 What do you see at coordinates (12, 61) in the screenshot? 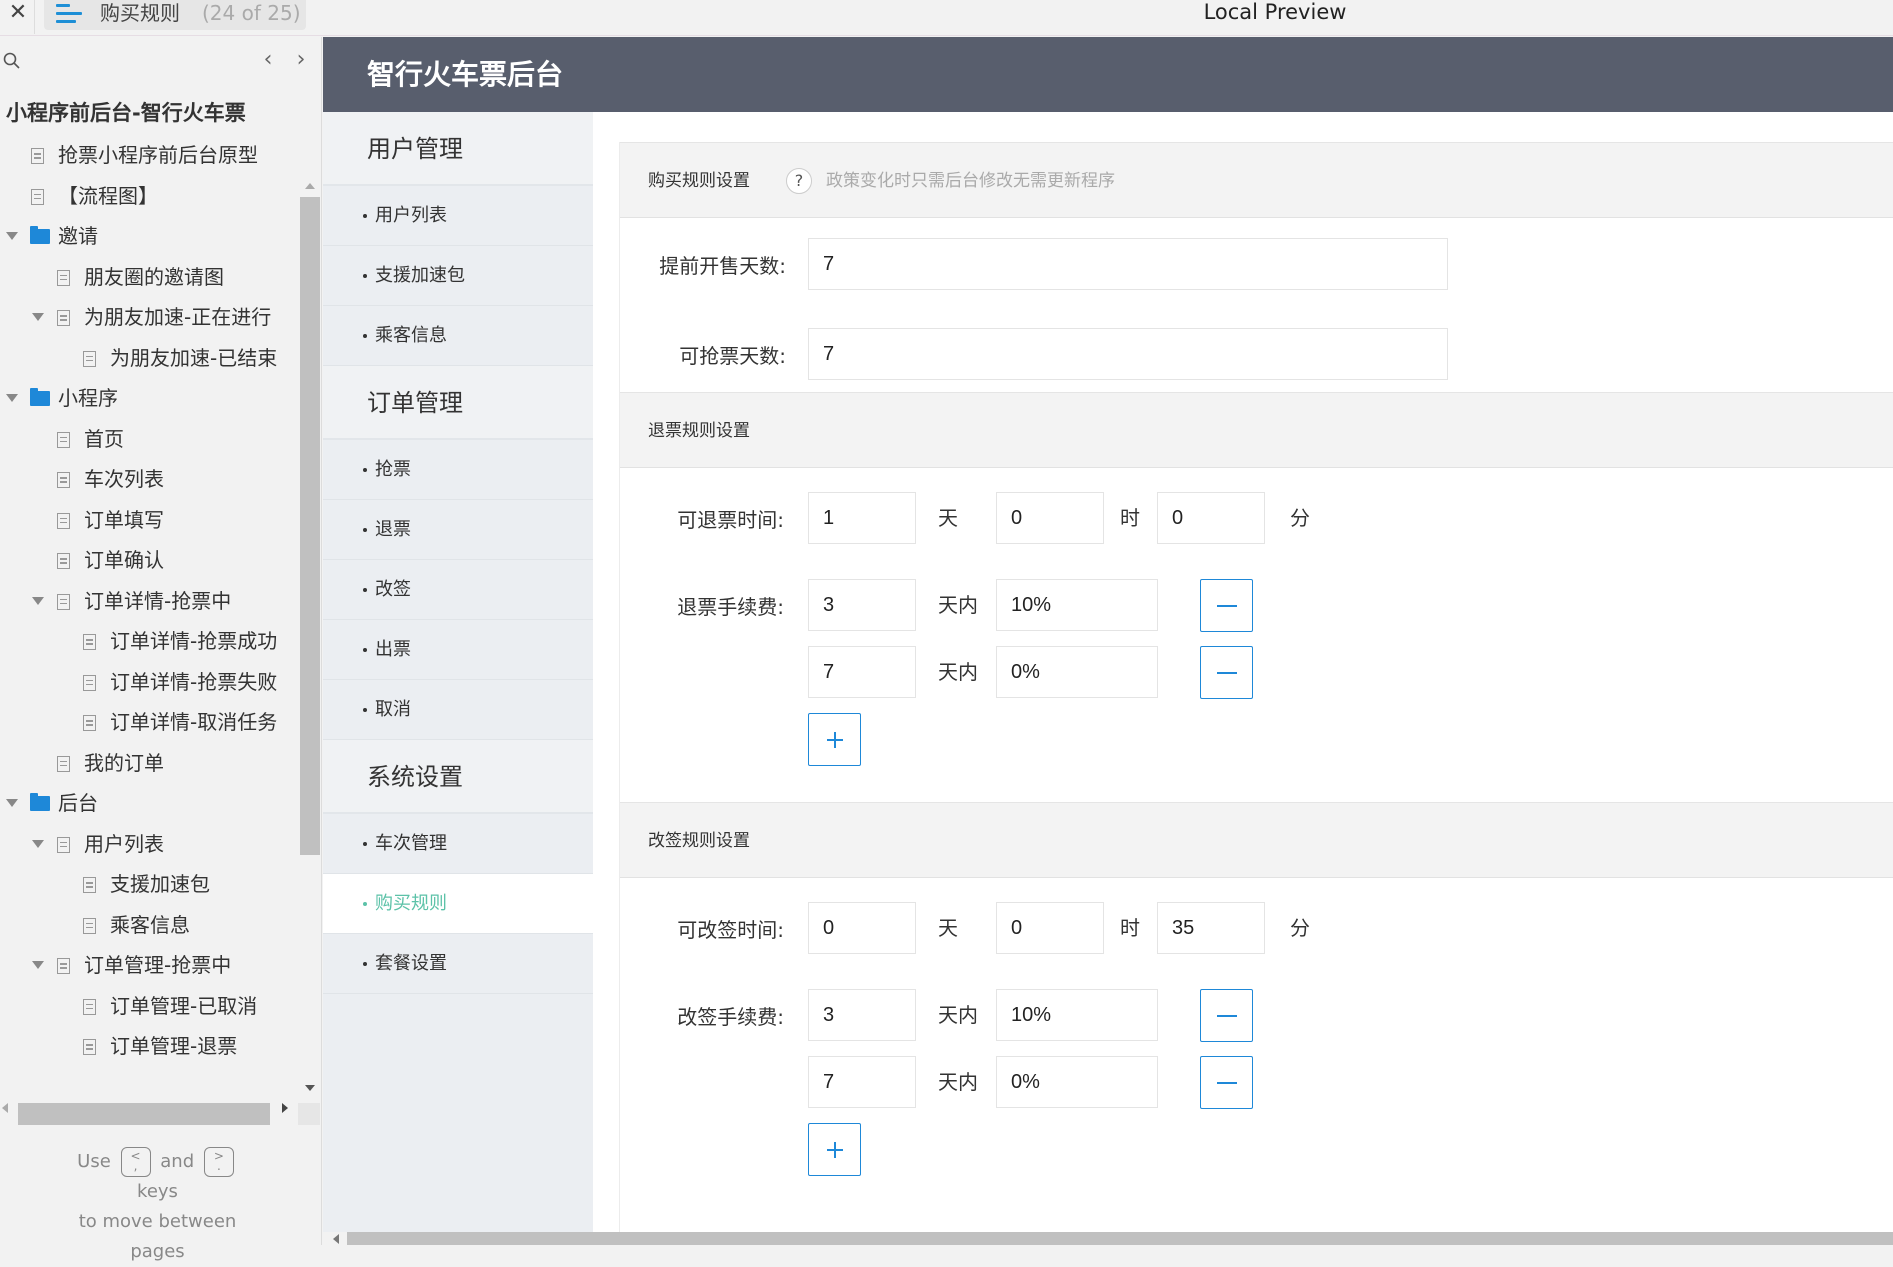
I see `search-icon` at bounding box center [12, 61].